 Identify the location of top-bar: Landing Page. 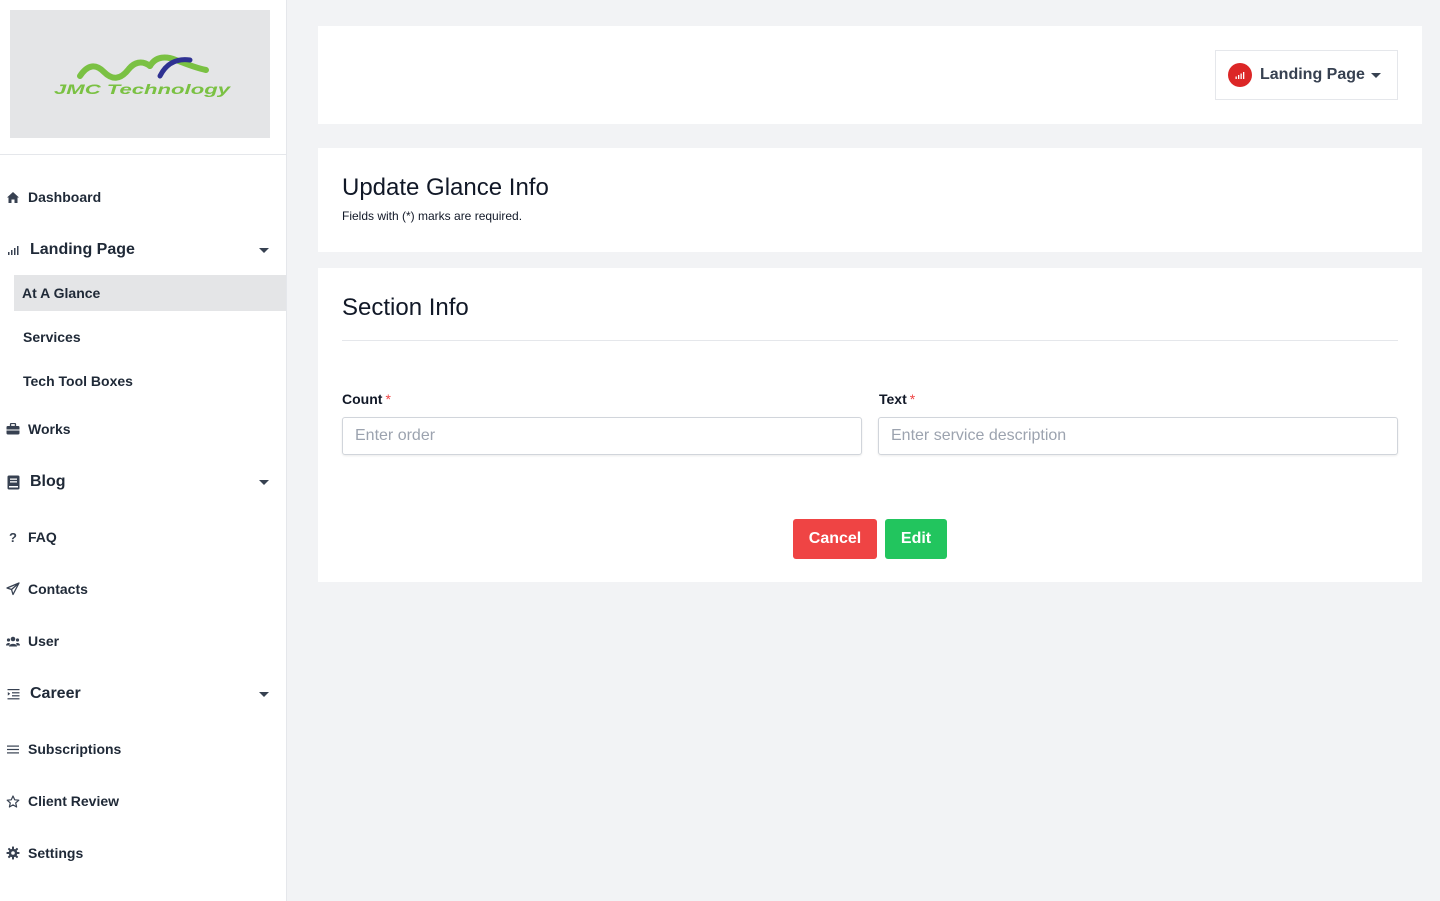
(870, 75).